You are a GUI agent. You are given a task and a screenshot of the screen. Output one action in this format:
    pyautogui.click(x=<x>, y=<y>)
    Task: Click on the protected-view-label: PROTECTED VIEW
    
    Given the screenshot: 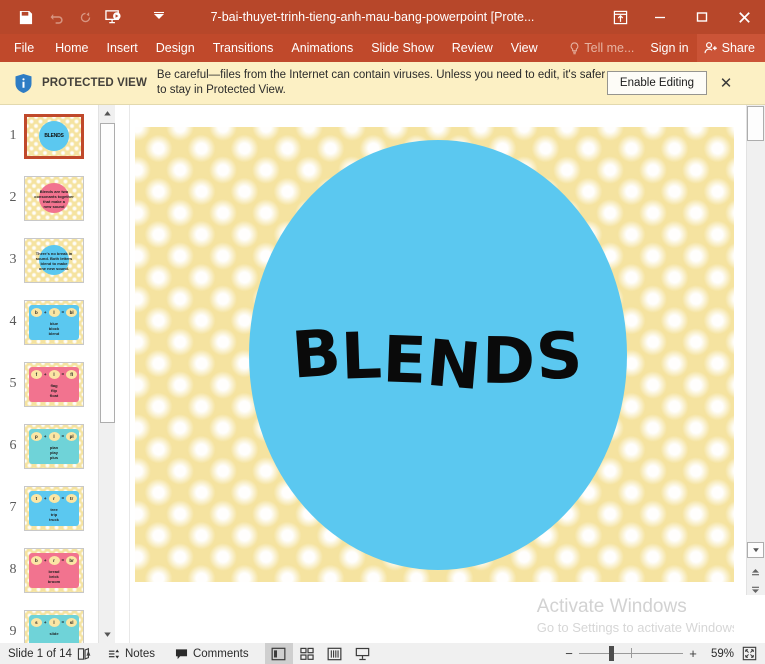 What is the action you would take?
    pyautogui.click(x=94, y=83)
    